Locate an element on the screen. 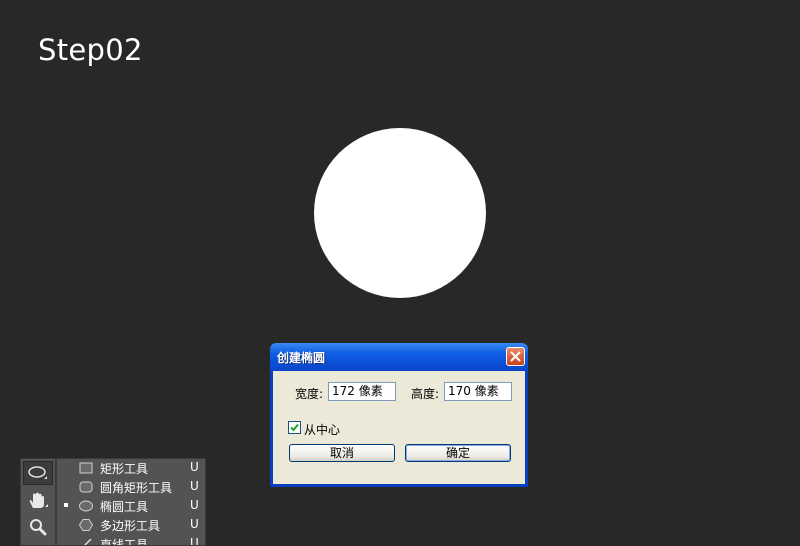 Image resolution: width=800 pixels, height=546 pixels. from-center-label: 从中心 is located at coordinates (322, 430).